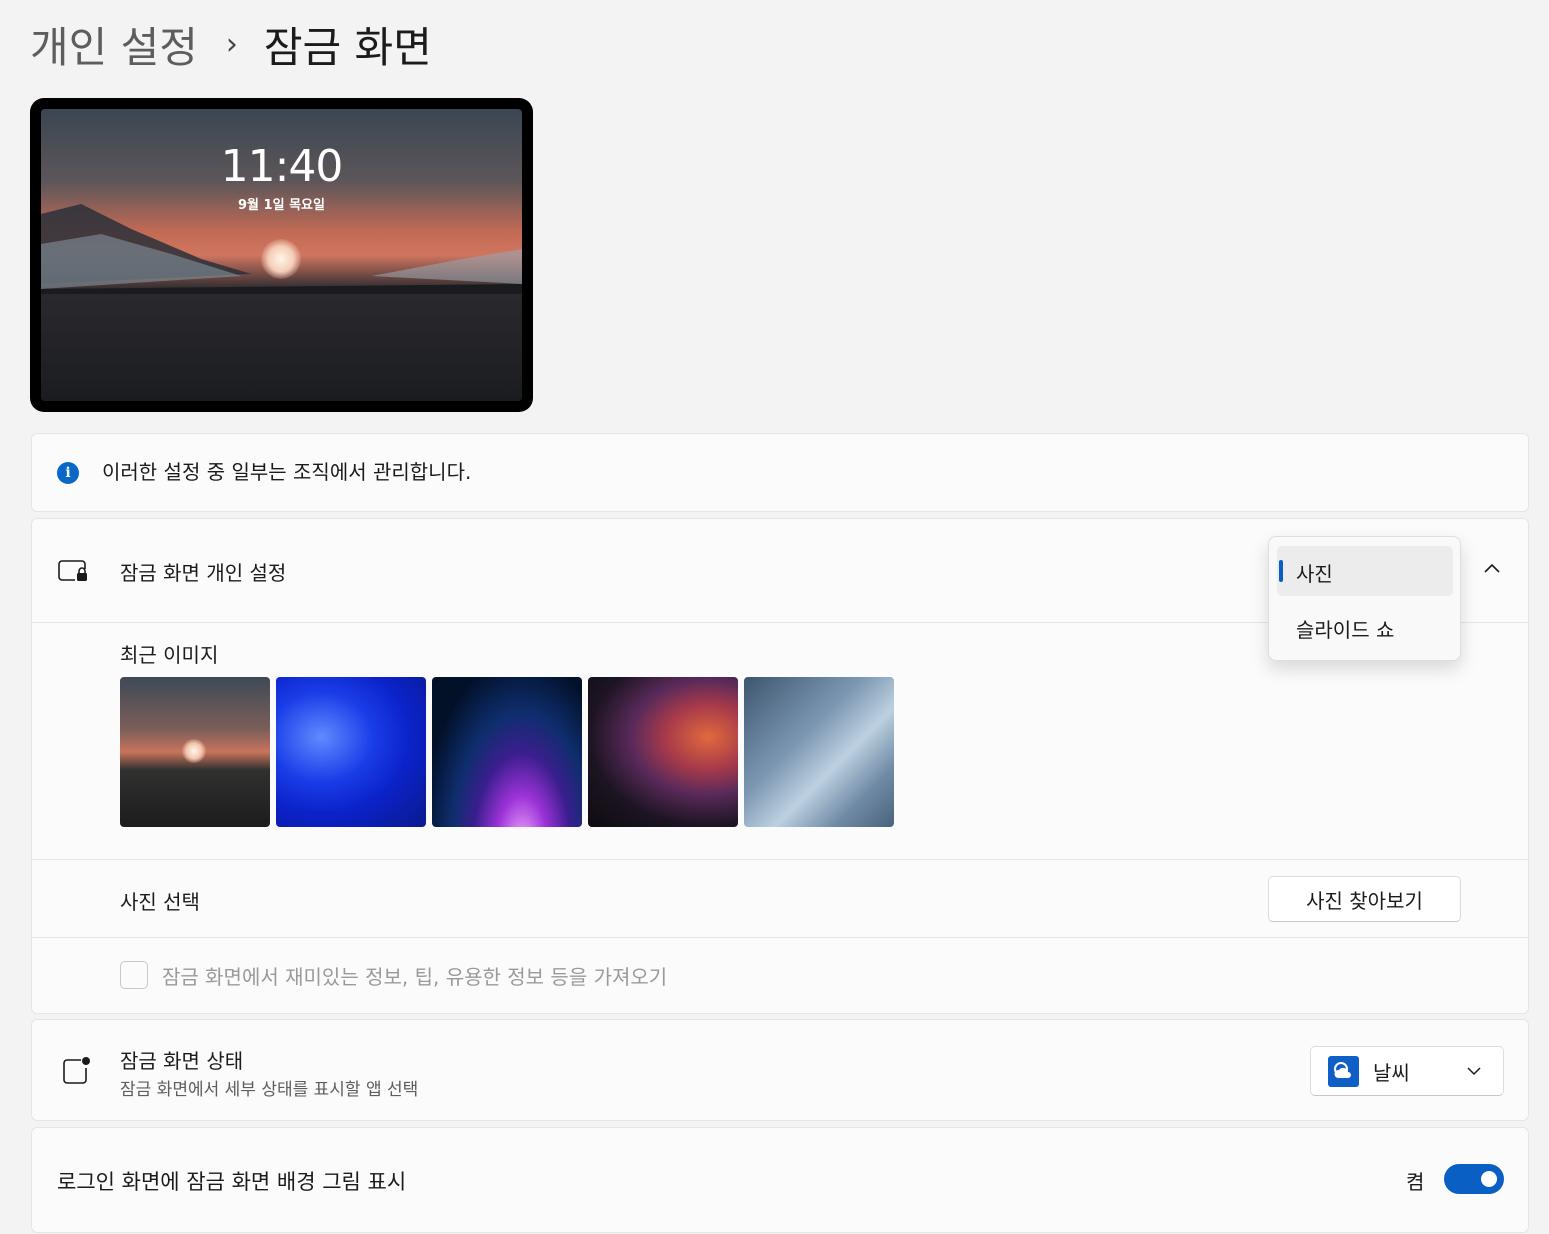  Describe the element at coordinates (415, 977) in the screenshot. I see `fun-facts-label: 잠금 화면에서 재미있는 정보, 팁, 유용한 정보 등을 가져오기` at that location.